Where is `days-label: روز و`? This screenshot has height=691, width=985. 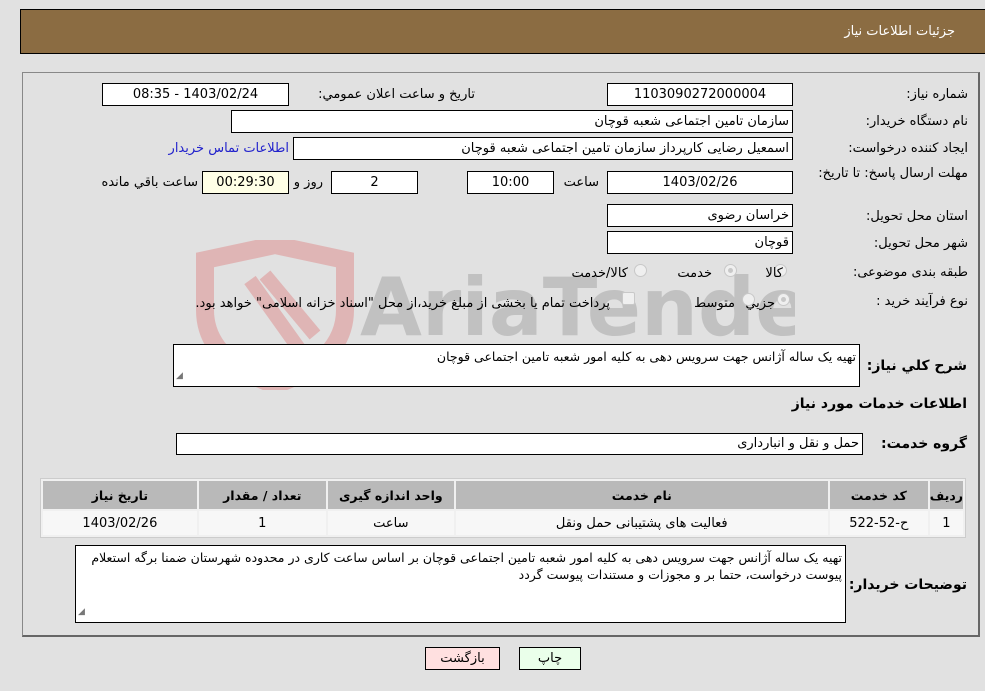
days-label: روز و is located at coordinates (308, 182).